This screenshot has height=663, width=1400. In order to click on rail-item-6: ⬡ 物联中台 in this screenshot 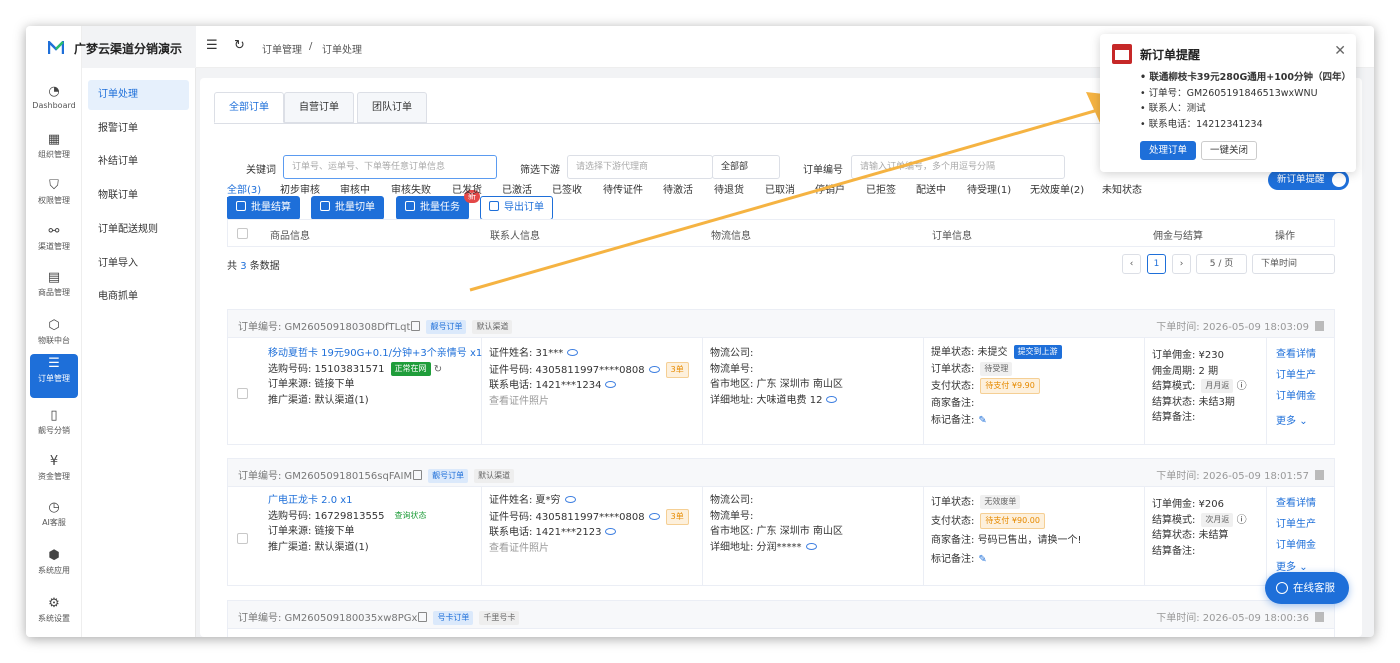, I will do `click(54, 336)`.